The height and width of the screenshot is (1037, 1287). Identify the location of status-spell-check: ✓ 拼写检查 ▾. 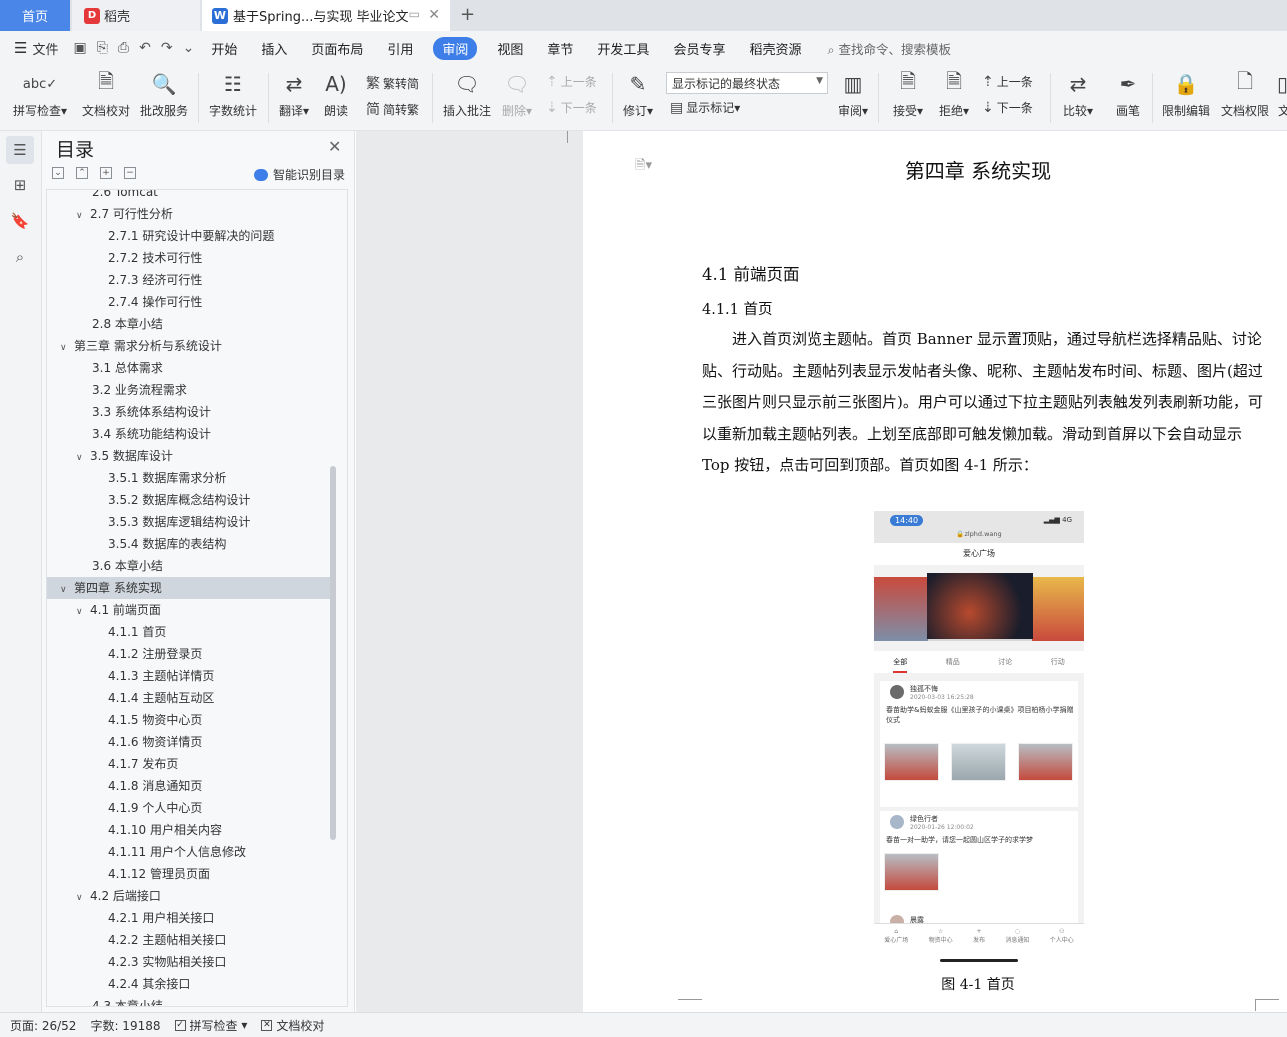
(210, 1025).